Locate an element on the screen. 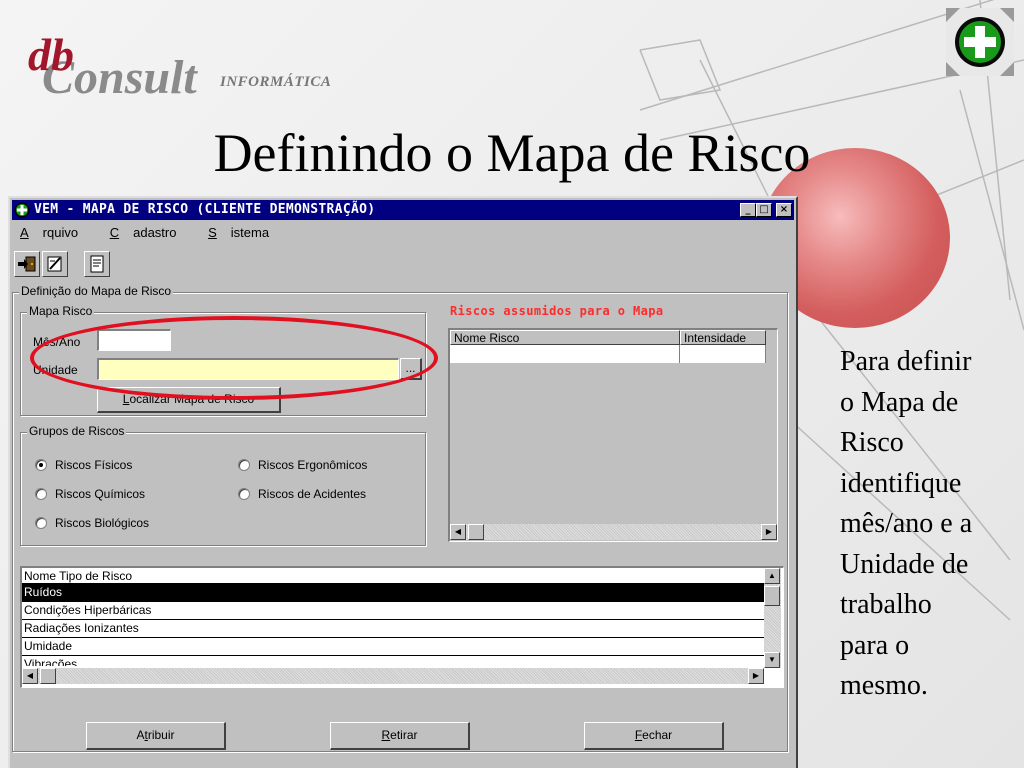 Image resolution: width=1024 pixels, height=768 pixels. edit-note-icon is located at coordinates (54, 264).